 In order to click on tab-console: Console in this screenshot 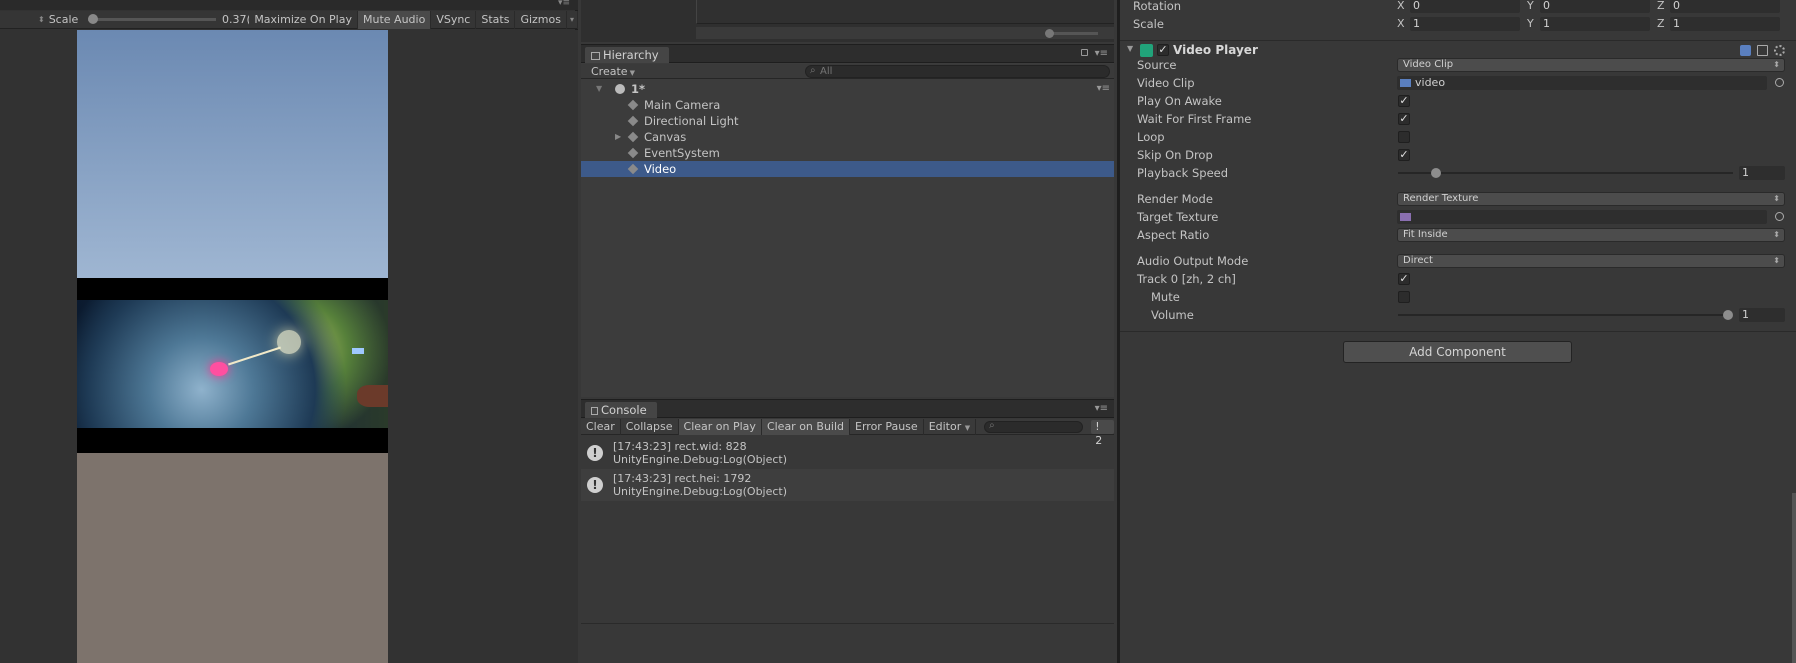, I will do `click(621, 410)`.